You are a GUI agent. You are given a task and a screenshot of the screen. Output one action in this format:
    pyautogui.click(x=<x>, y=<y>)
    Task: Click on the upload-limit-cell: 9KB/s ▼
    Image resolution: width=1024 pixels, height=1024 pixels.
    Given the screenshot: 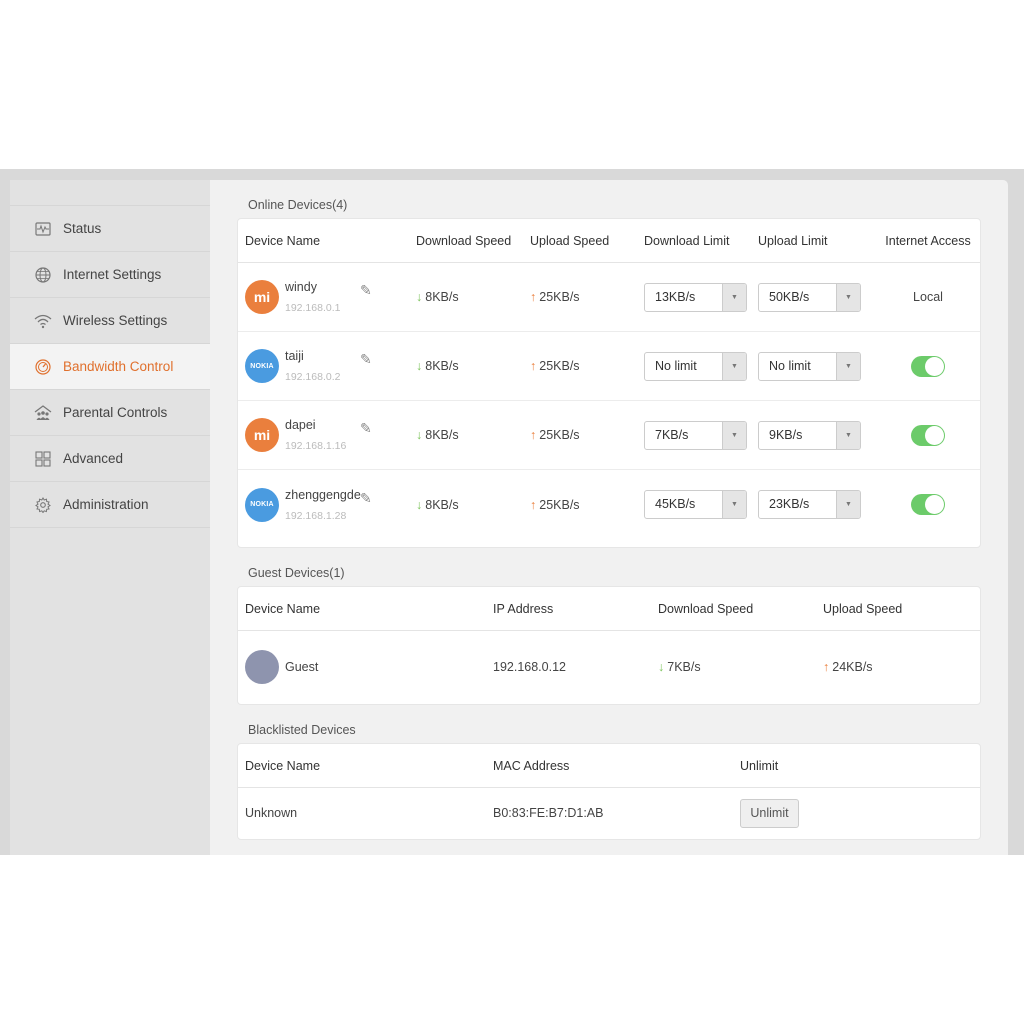 What is the action you would take?
    pyautogui.click(x=818, y=435)
    